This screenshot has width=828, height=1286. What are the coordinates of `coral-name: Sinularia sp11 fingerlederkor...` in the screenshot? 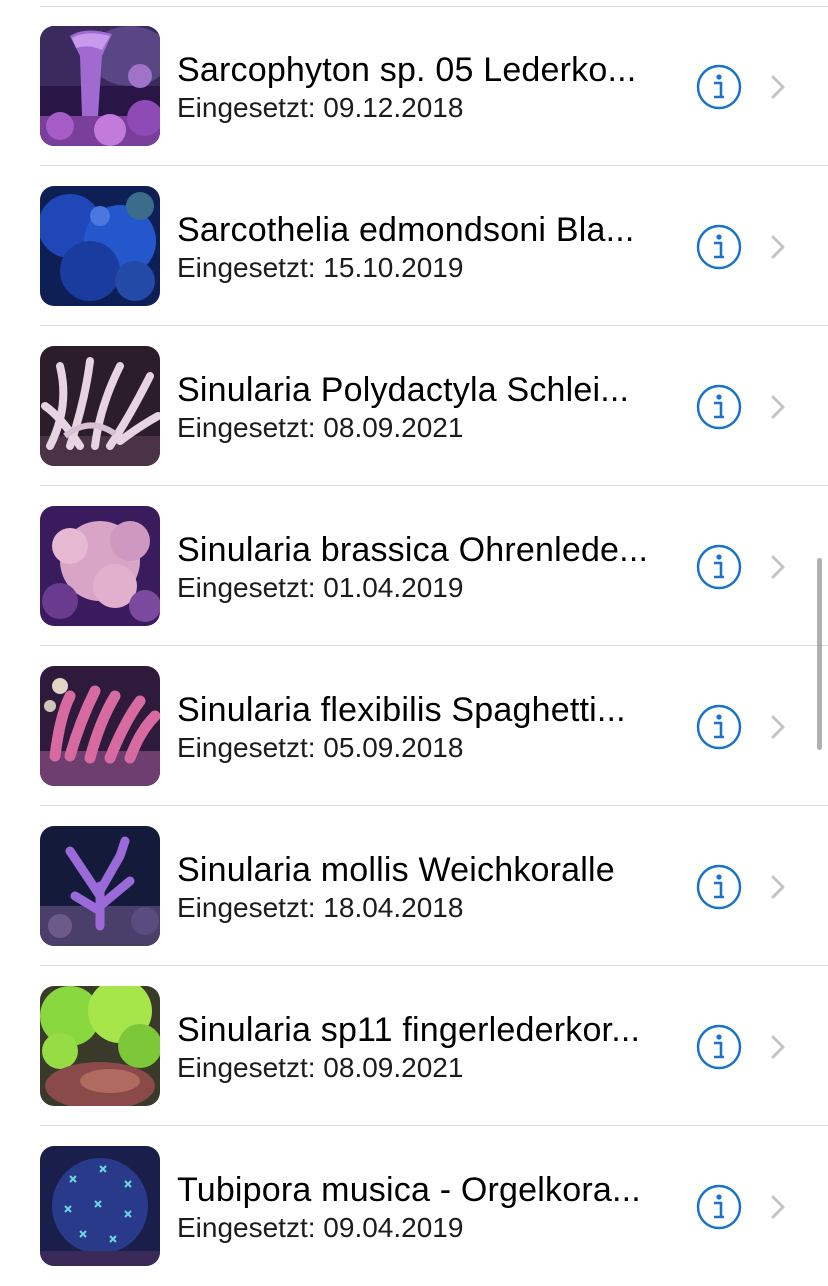 It's located at (409, 1030).